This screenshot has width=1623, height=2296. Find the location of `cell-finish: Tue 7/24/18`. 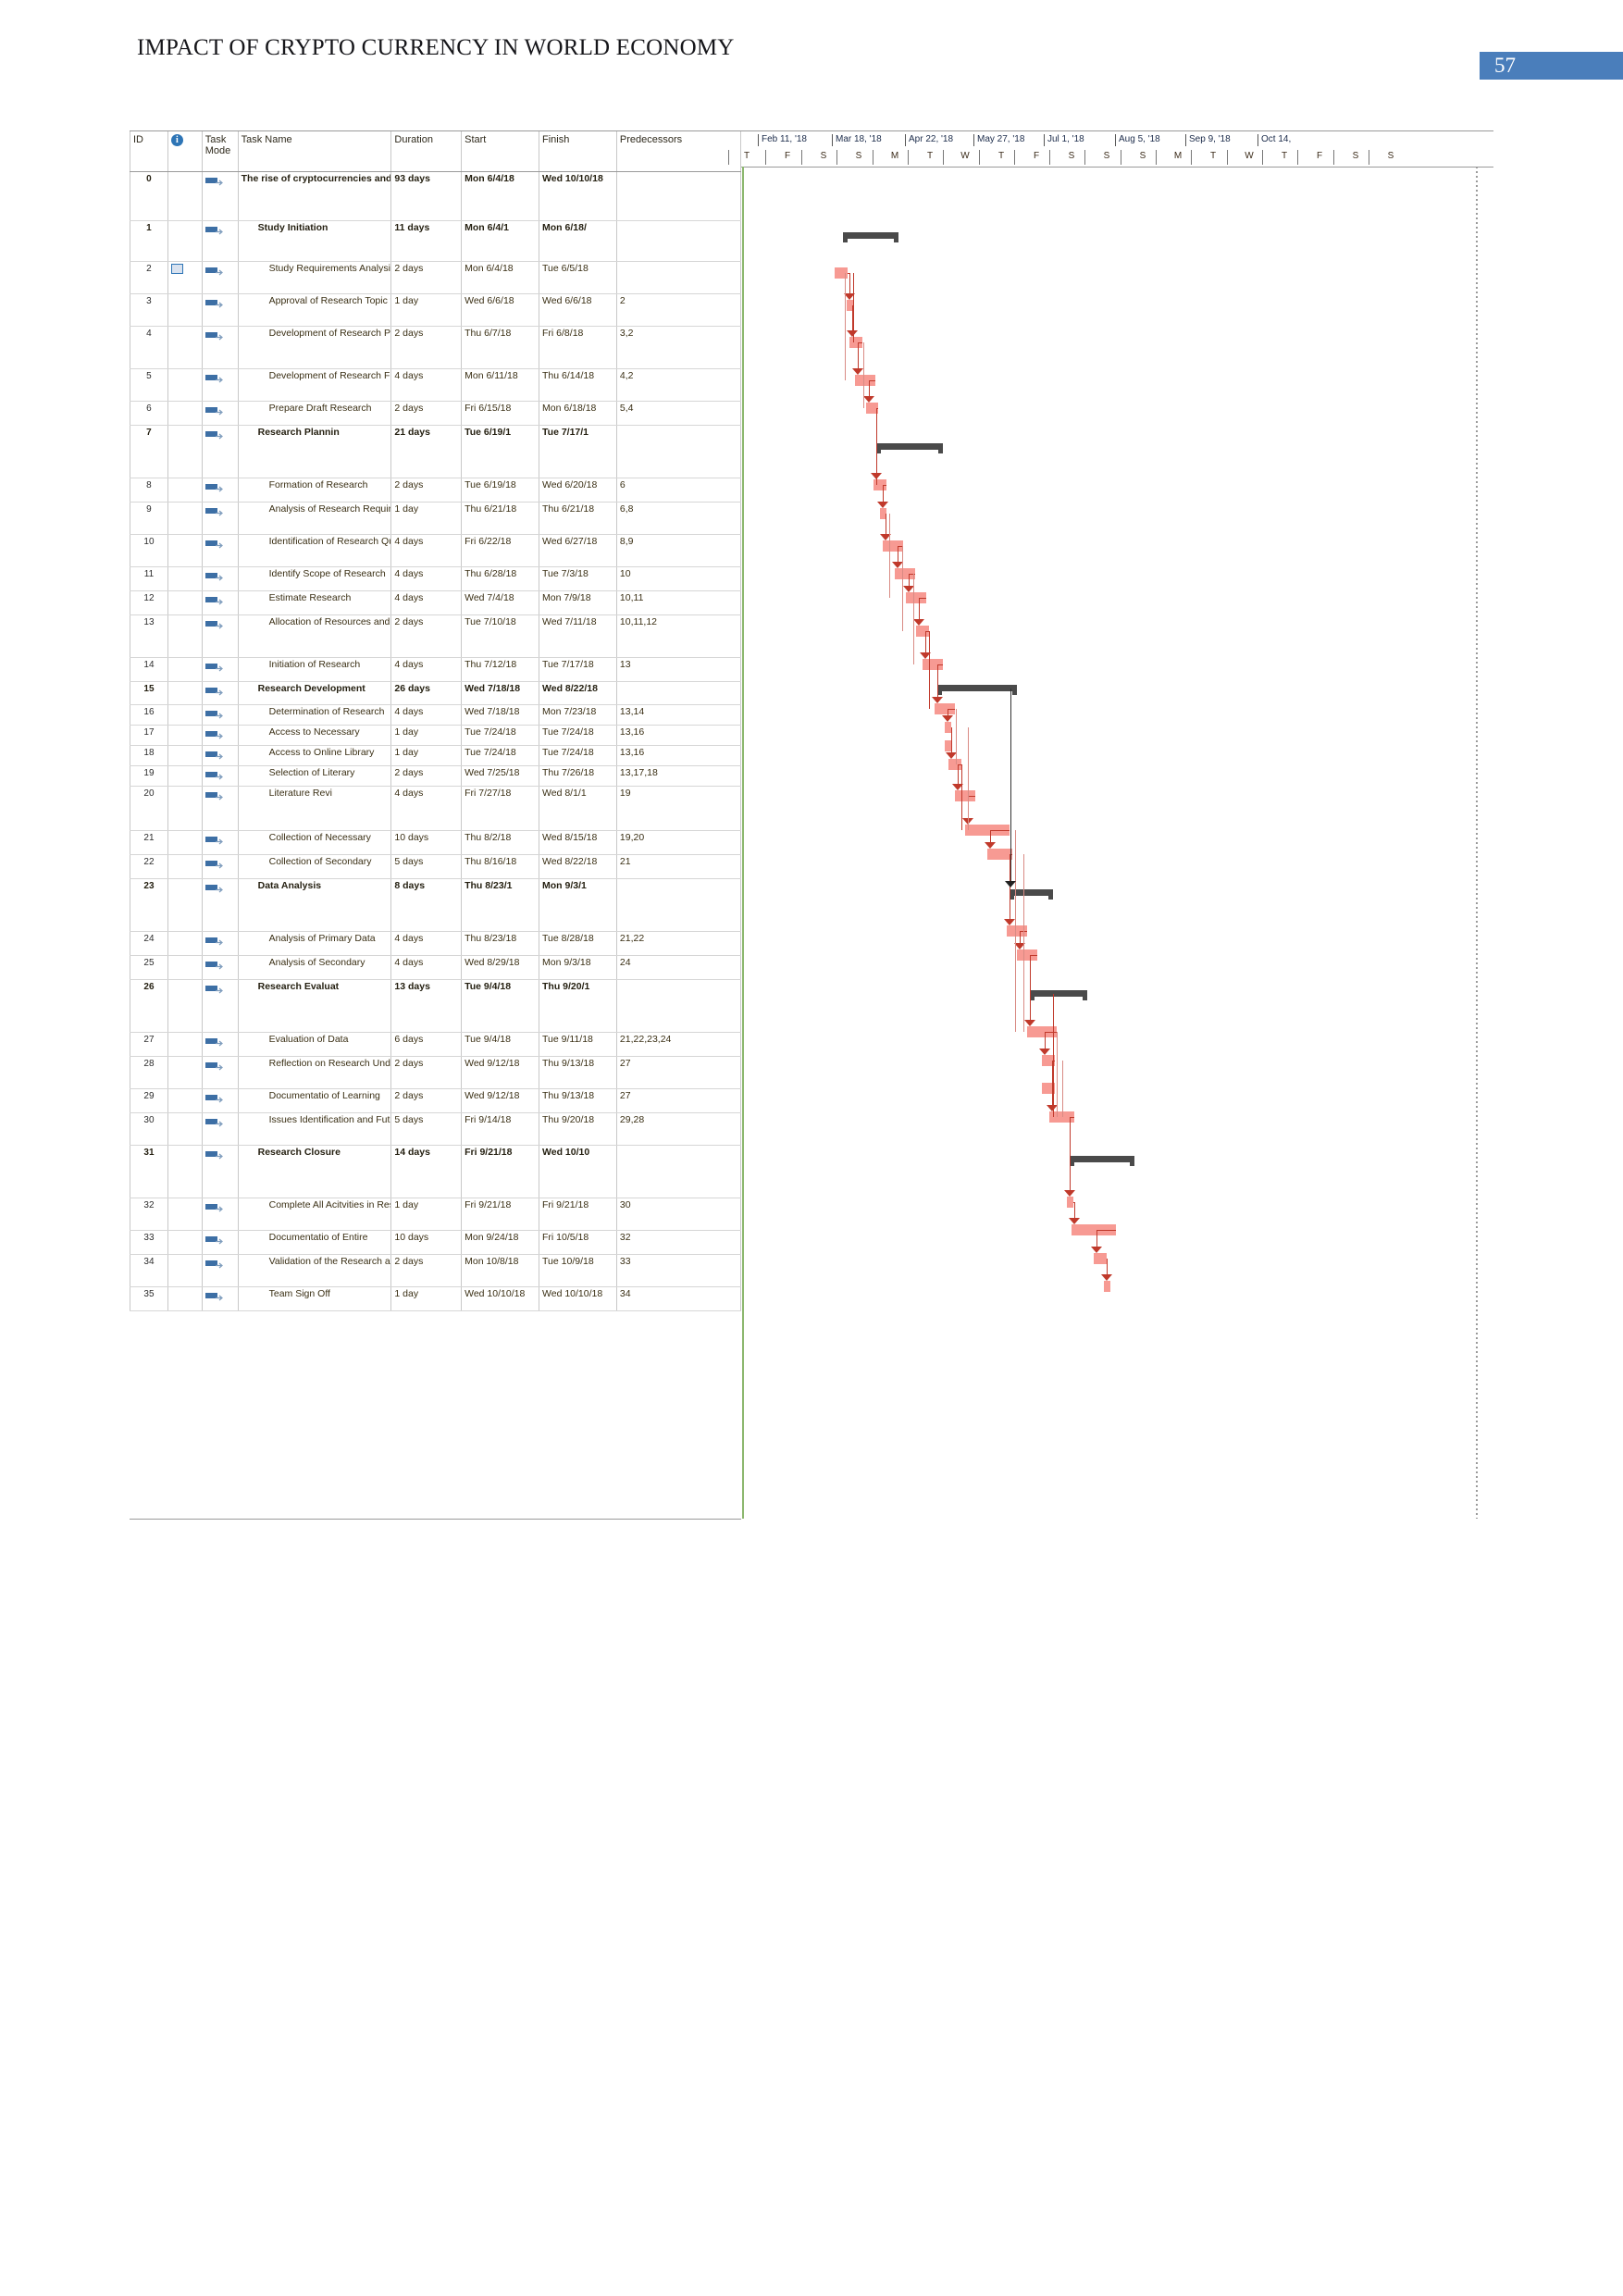

cell-finish: Tue 7/24/18 is located at coordinates (578, 756).